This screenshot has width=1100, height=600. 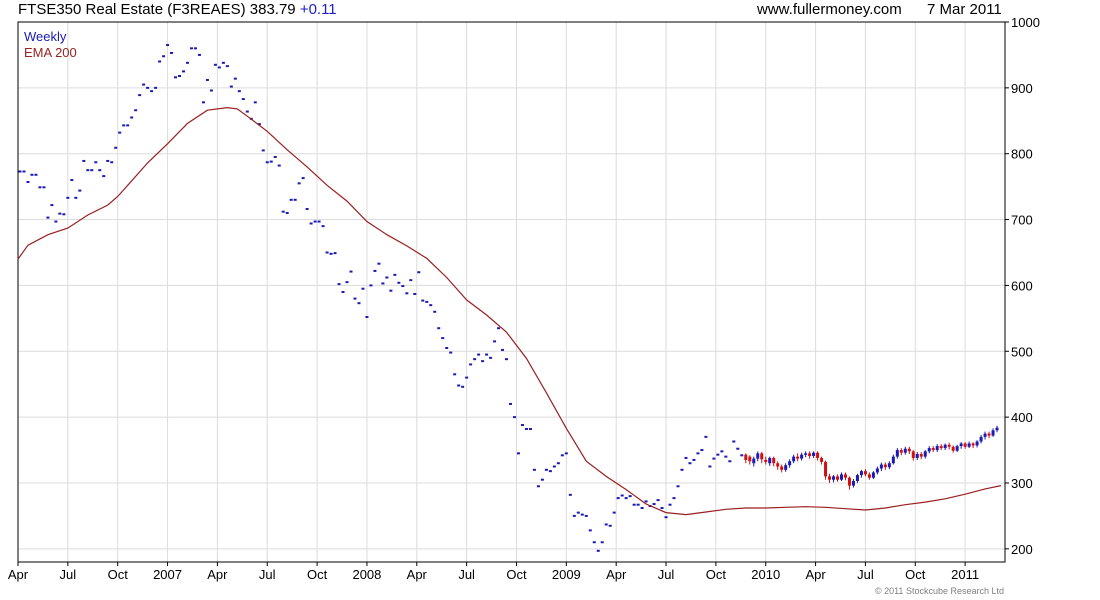 What do you see at coordinates (1025, 22) in the screenshot?
I see `y-tick-label: 1000` at bounding box center [1025, 22].